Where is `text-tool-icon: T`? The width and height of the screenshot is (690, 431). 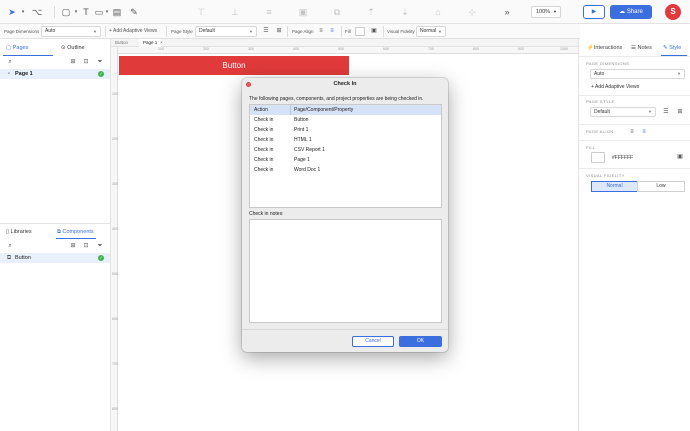
text-tool-icon: T is located at coordinates (86, 12).